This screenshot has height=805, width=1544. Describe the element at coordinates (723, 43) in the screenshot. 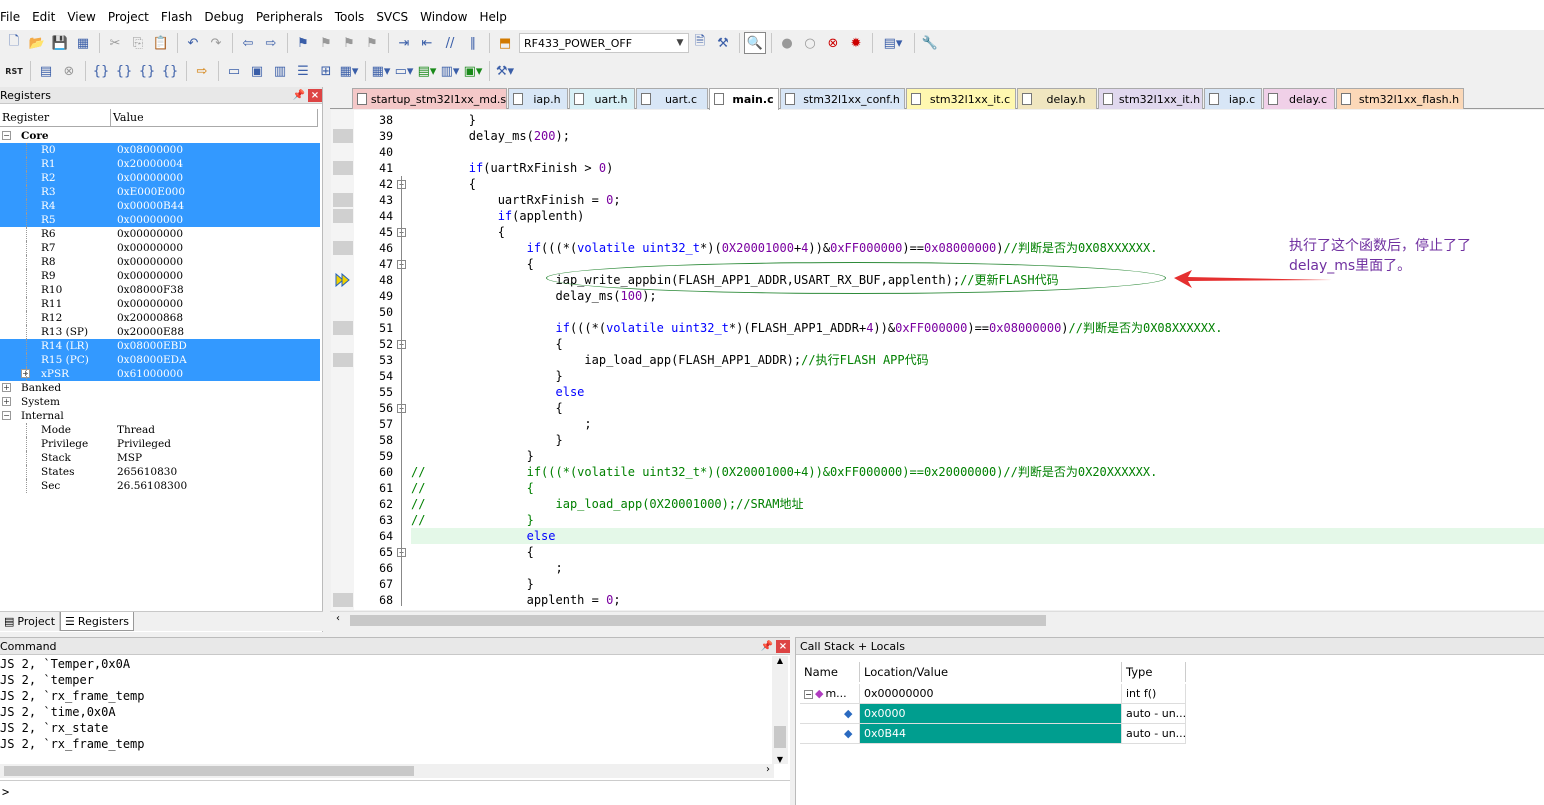

I see `build-tools-icon: ⚒` at that location.